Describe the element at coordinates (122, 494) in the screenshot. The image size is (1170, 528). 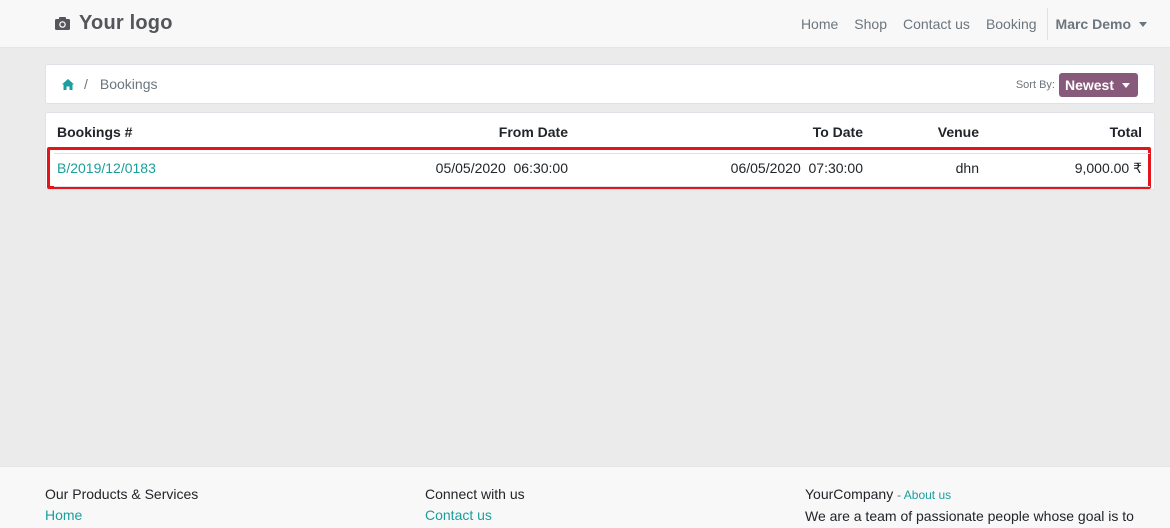
I see `footer-products-heading: Our Products & Services` at that location.